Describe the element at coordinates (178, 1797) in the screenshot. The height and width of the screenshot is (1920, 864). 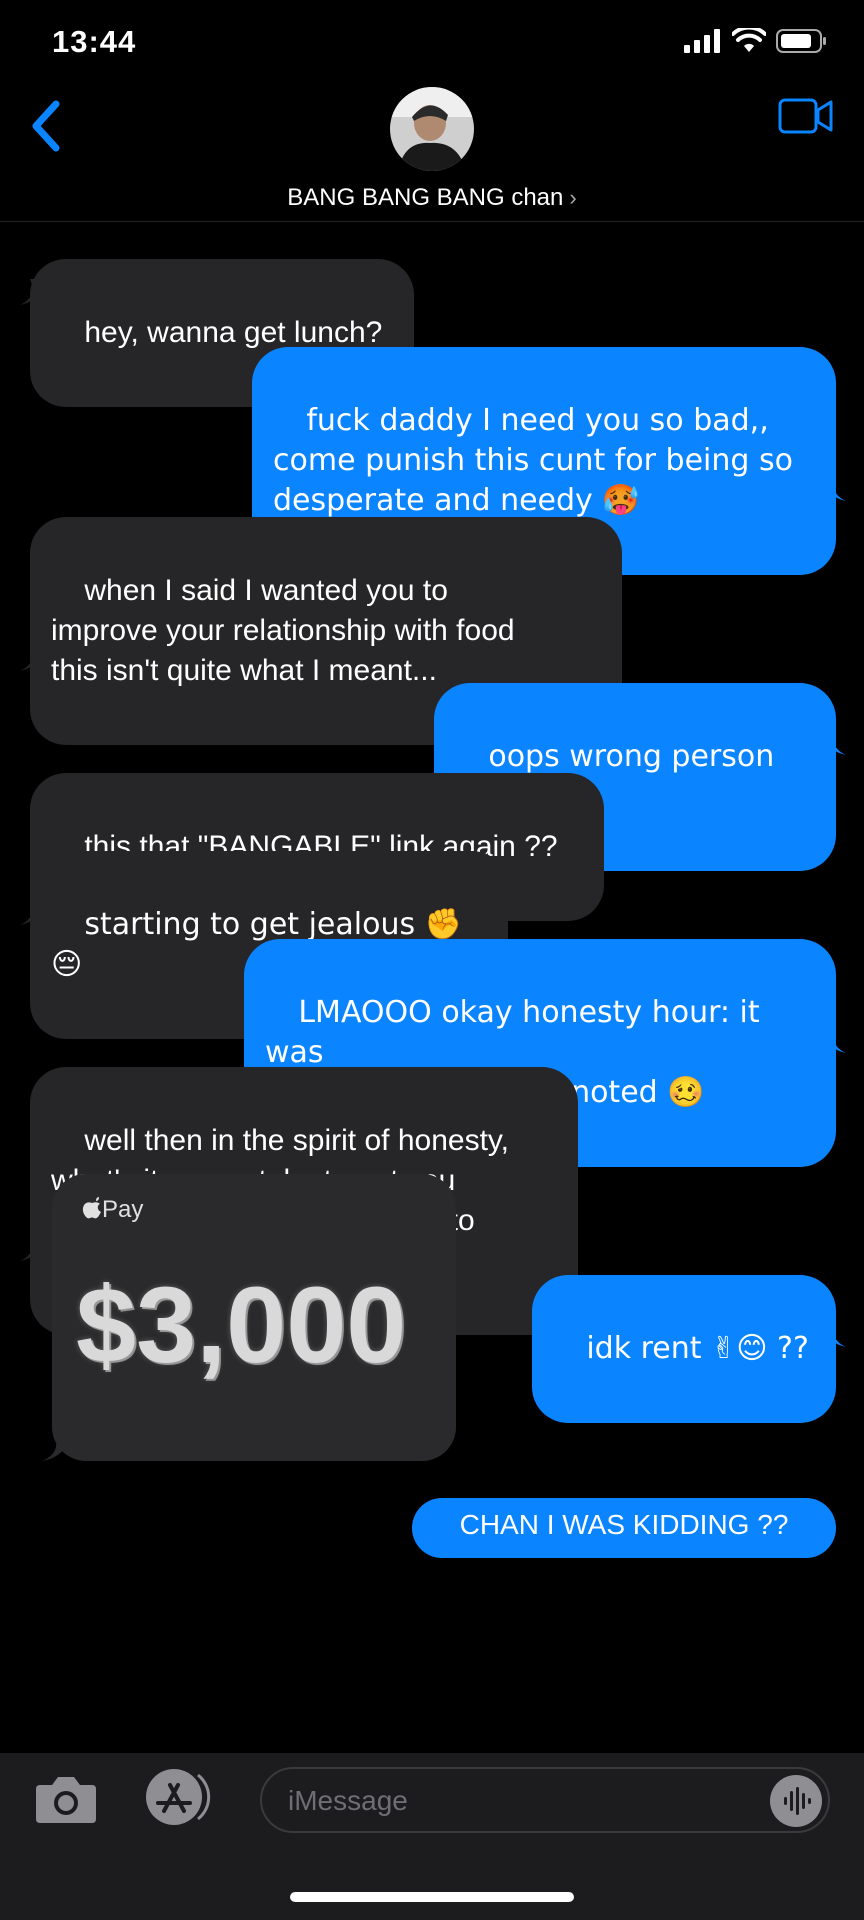
I see `app-store-icon` at that location.